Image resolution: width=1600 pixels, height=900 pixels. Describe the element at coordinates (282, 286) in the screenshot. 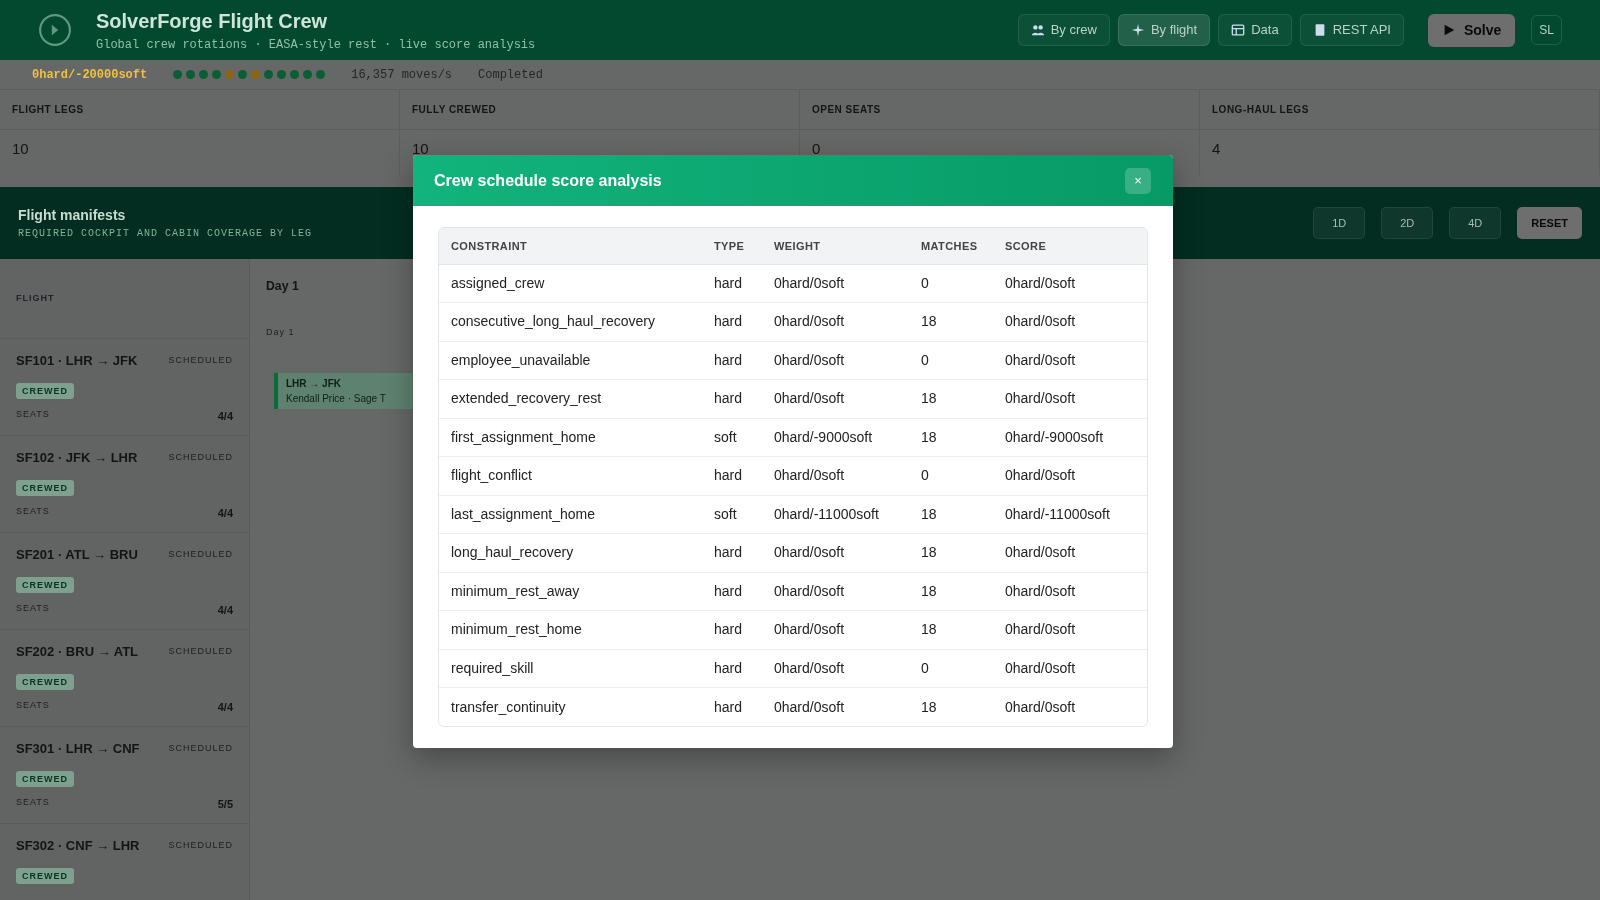

I see `day-header: Day 1` at that location.